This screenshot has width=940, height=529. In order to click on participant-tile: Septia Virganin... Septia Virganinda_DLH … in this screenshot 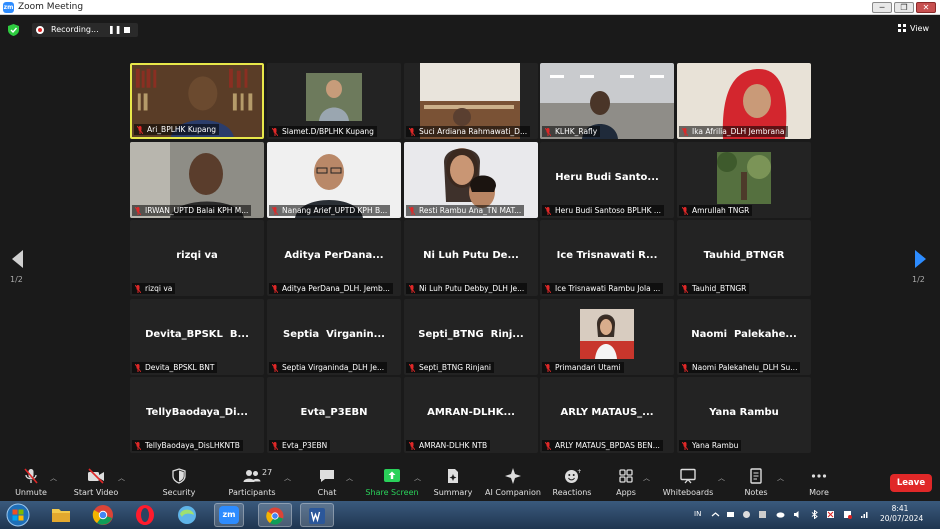, I will do `click(334, 337)`.